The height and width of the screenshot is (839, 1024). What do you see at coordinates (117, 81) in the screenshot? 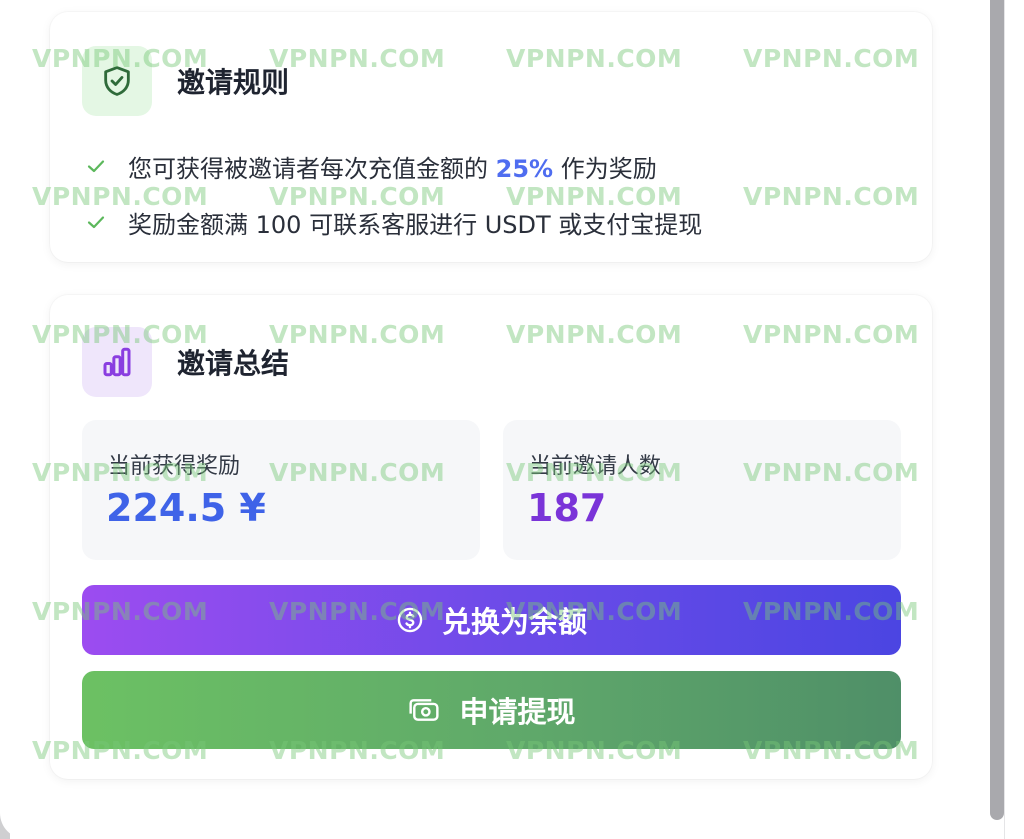
I see `shield-check-icon` at bounding box center [117, 81].